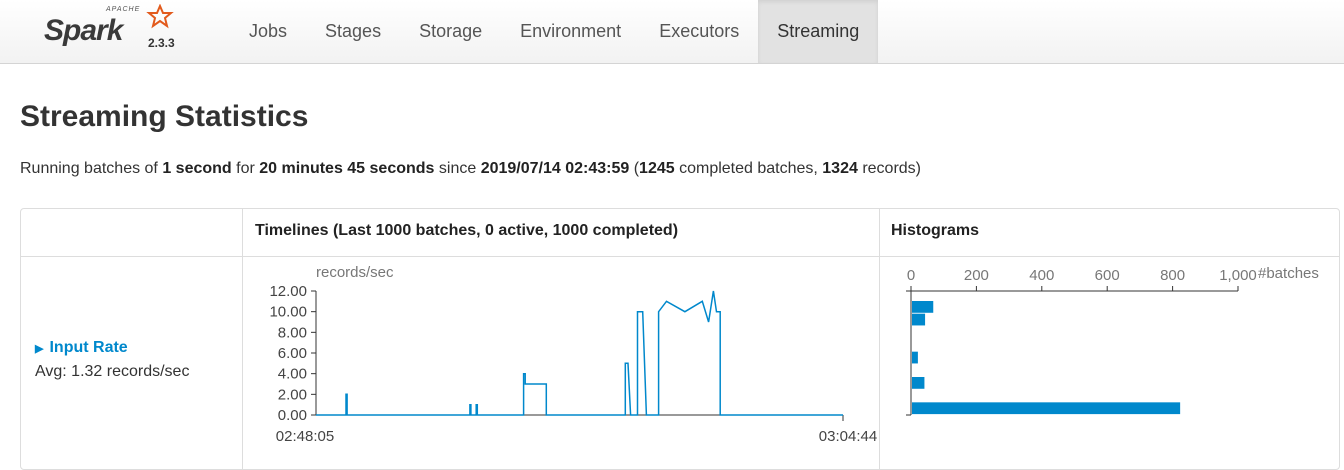  I want to click on timeline-series-line, so click(579, 353).